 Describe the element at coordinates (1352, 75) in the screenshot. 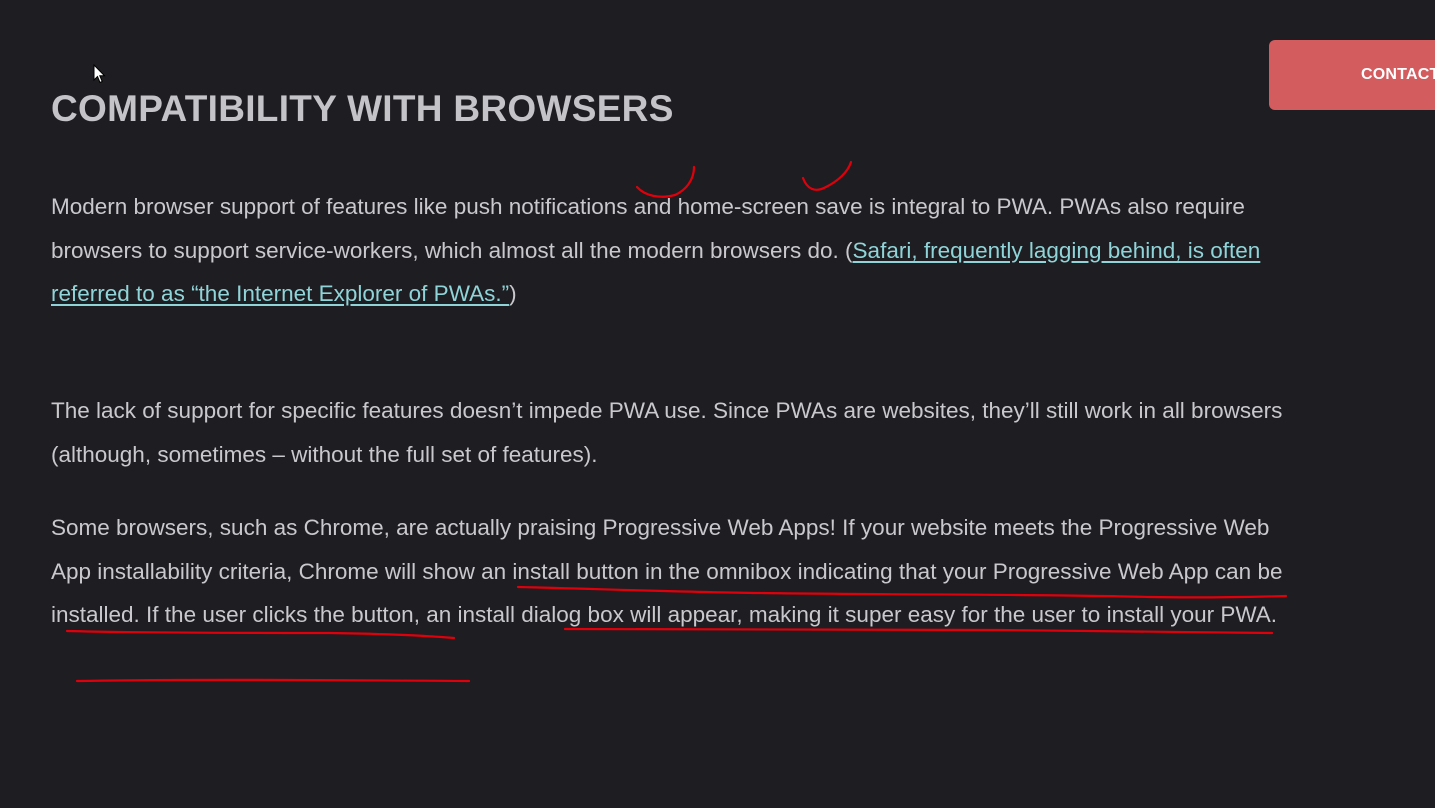

I see `contact-button: CONTACT` at that location.